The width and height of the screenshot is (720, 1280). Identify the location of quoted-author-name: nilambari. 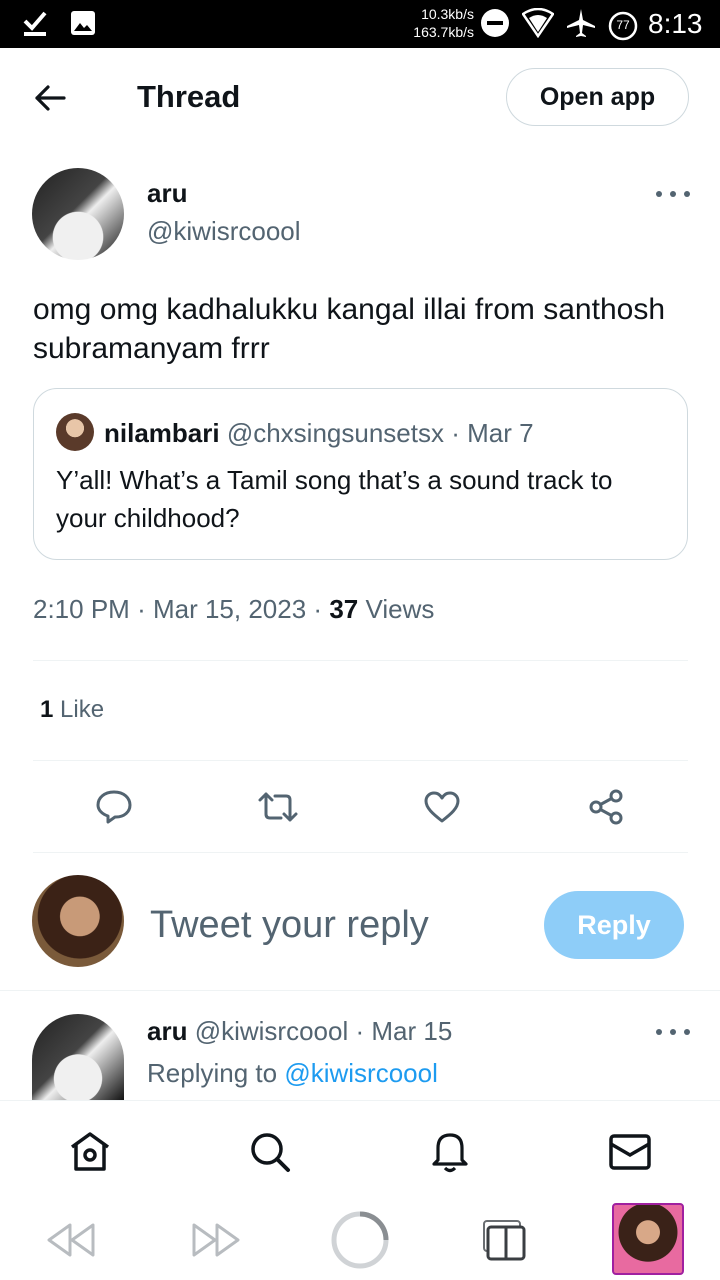
(162, 433).